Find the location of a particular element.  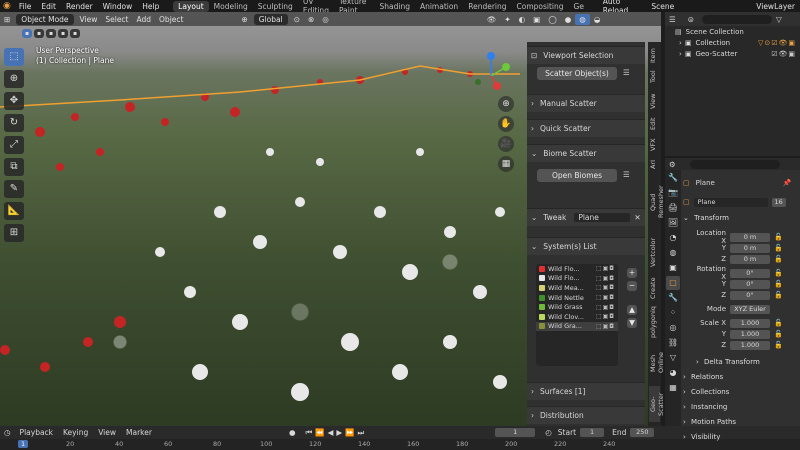

frame-number: 1 is located at coordinates (23, 444).